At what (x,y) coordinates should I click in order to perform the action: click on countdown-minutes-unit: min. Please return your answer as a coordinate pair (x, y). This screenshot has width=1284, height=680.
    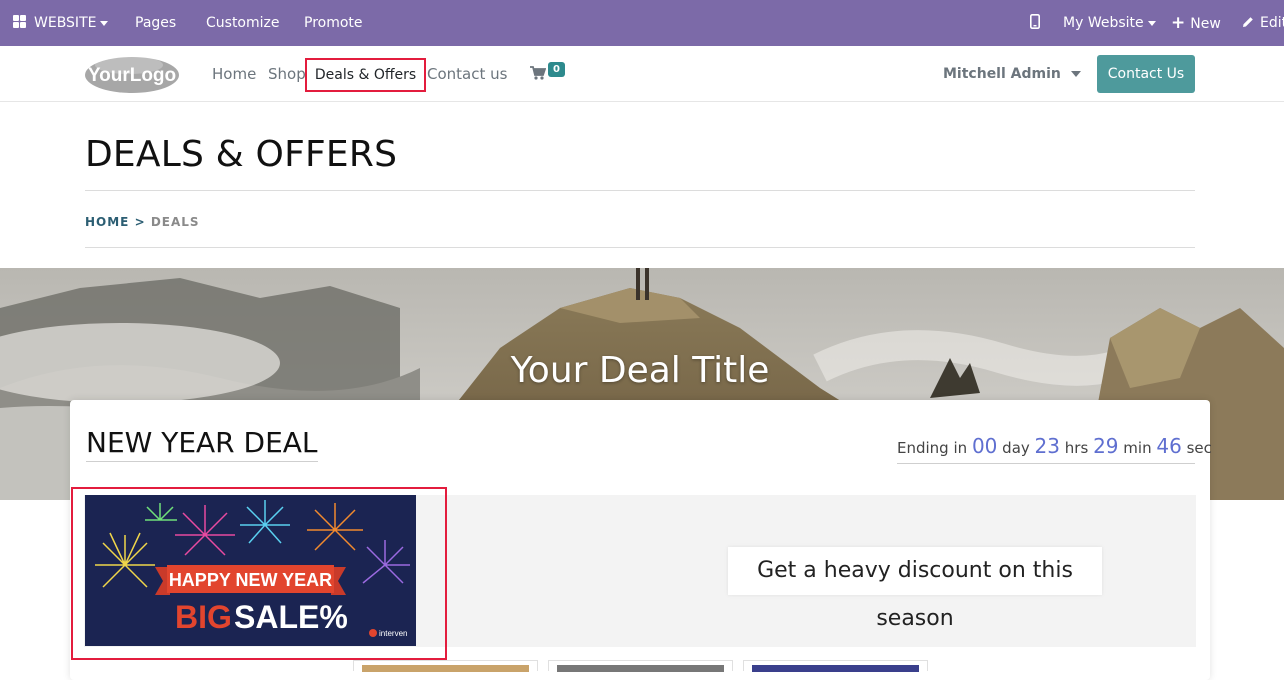
    Looking at the image, I should click on (1137, 448).